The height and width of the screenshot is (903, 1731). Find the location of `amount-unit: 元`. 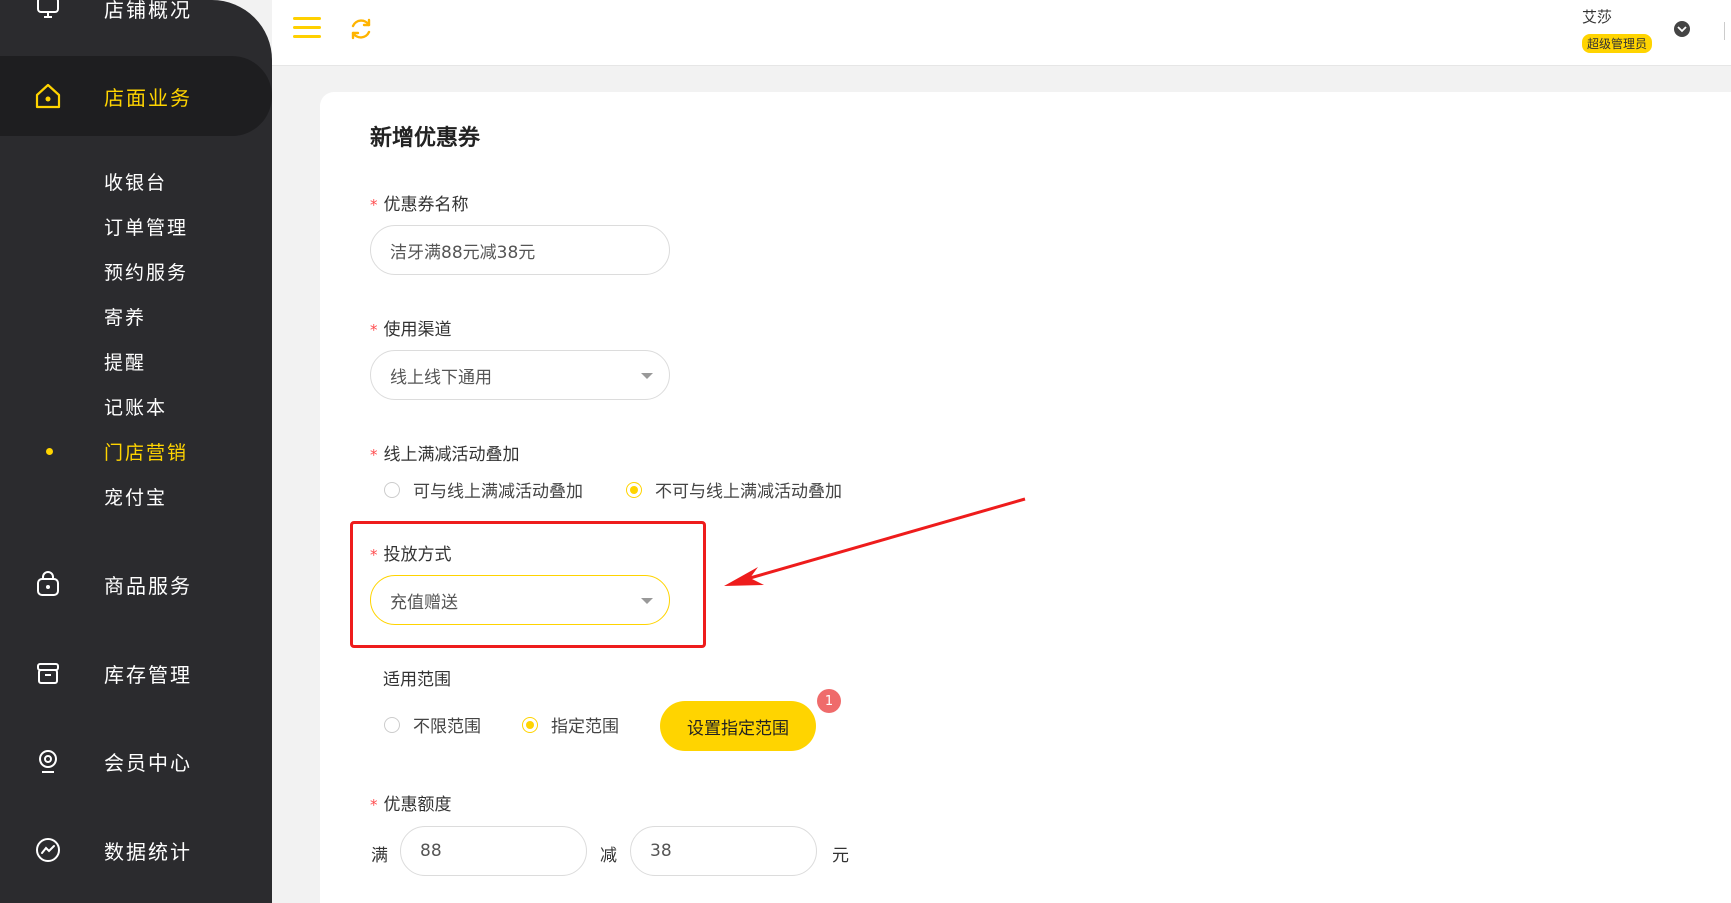

amount-unit: 元 is located at coordinates (840, 856).